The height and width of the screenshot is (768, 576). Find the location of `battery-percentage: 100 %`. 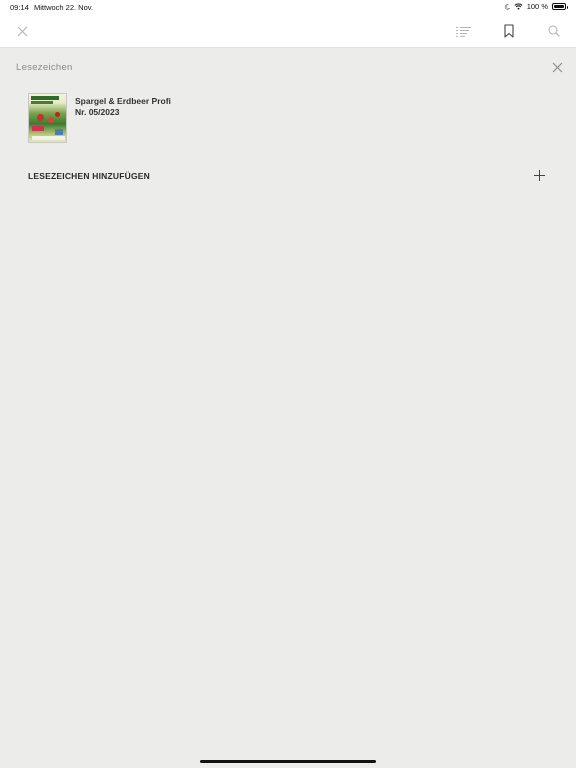

battery-percentage: 100 % is located at coordinates (537, 6).